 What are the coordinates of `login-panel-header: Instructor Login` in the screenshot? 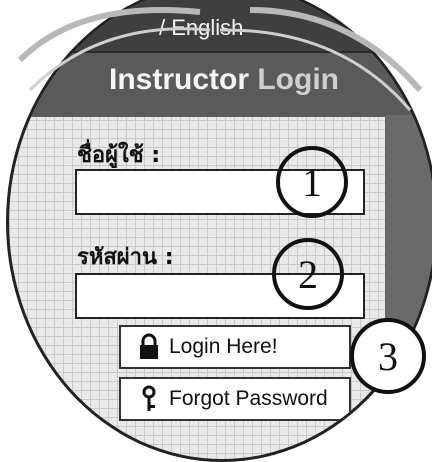 It's located at (220, 84).